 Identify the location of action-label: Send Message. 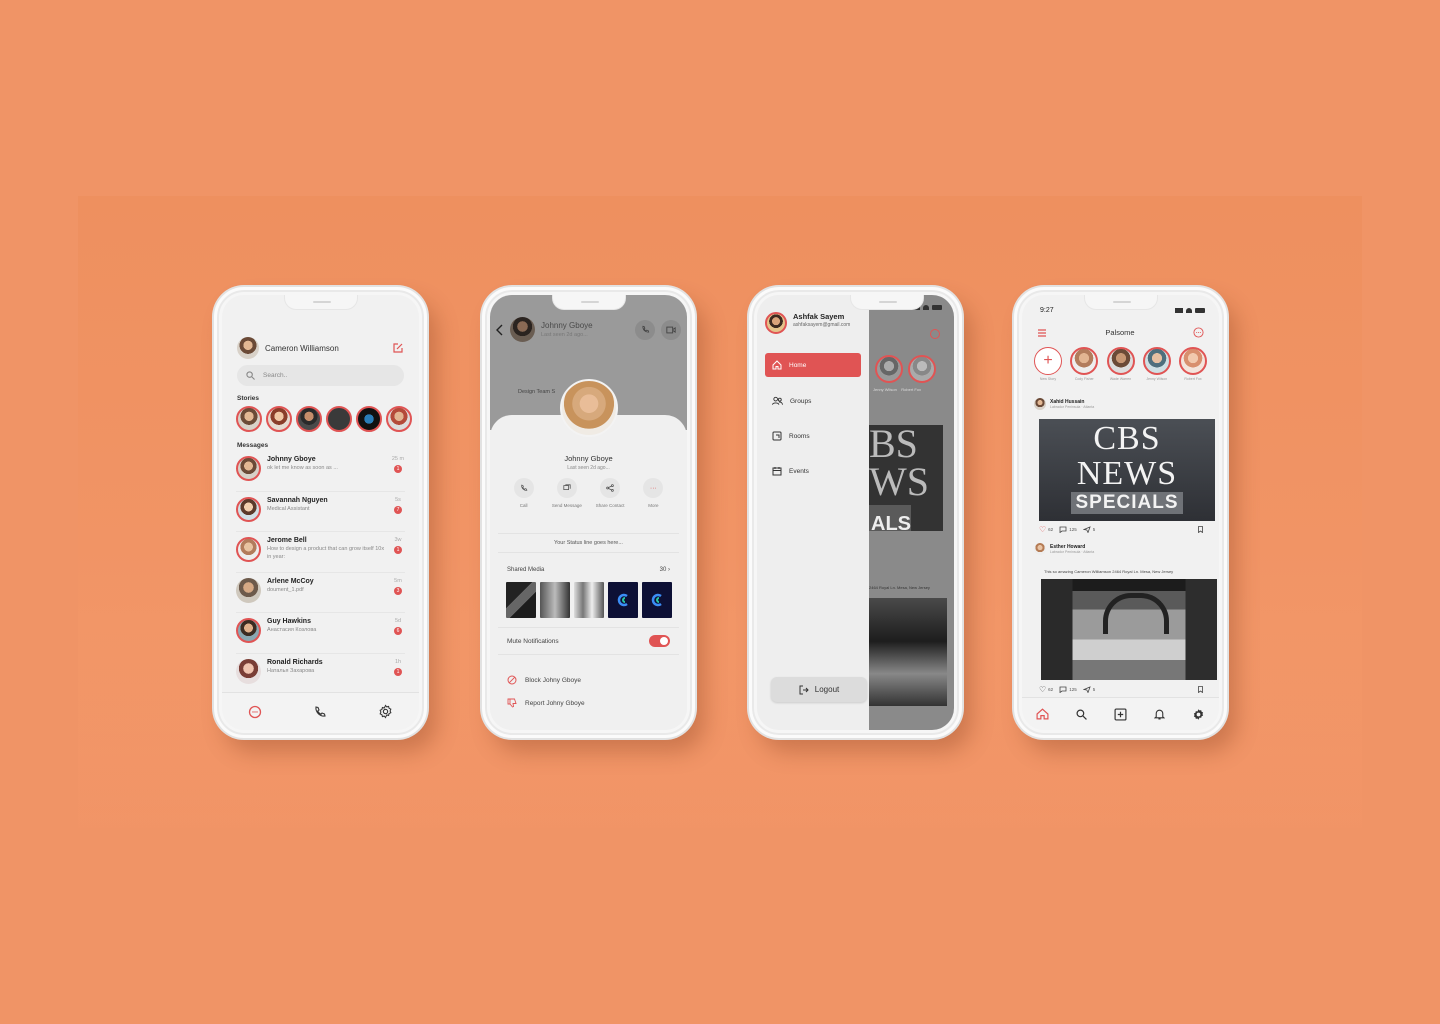
(566, 505).